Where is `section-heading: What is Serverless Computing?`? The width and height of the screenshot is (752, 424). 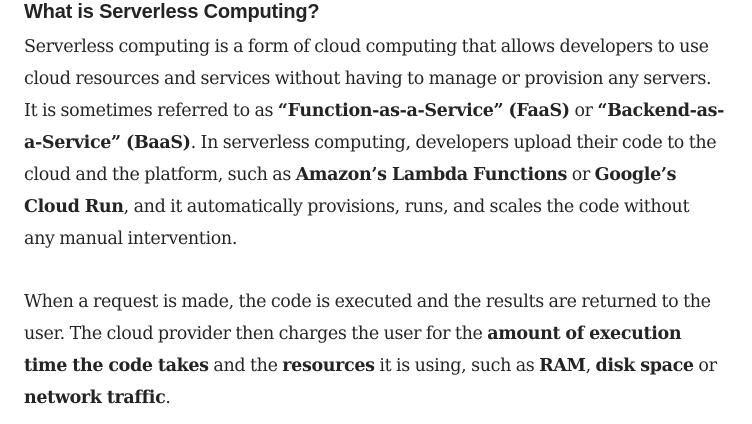 section-heading: What is Serverless Computing? is located at coordinates (172, 12).